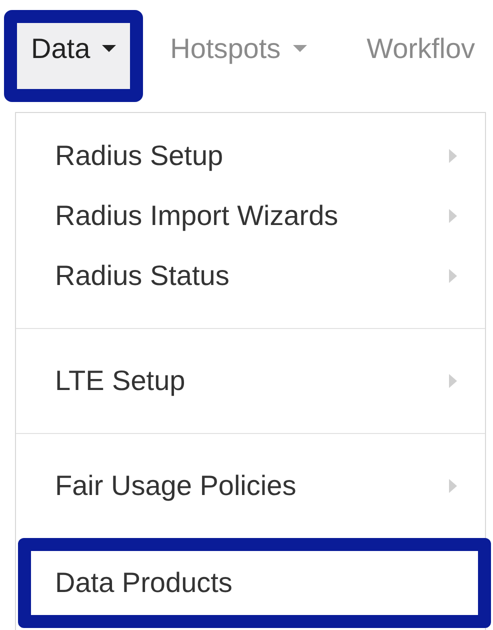 This screenshot has width=493, height=630. I want to click on nav-menu-item: Data, so click(73, 56).